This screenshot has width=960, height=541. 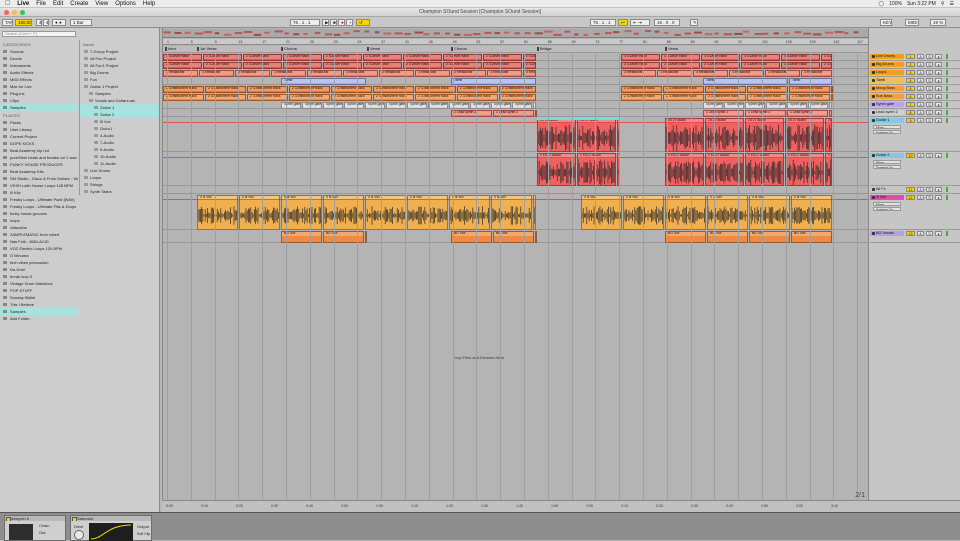 What do you see at coordinates (119, 93) in the screenshot?
I see `file-item: Samples` at bounding box center [119, 93].